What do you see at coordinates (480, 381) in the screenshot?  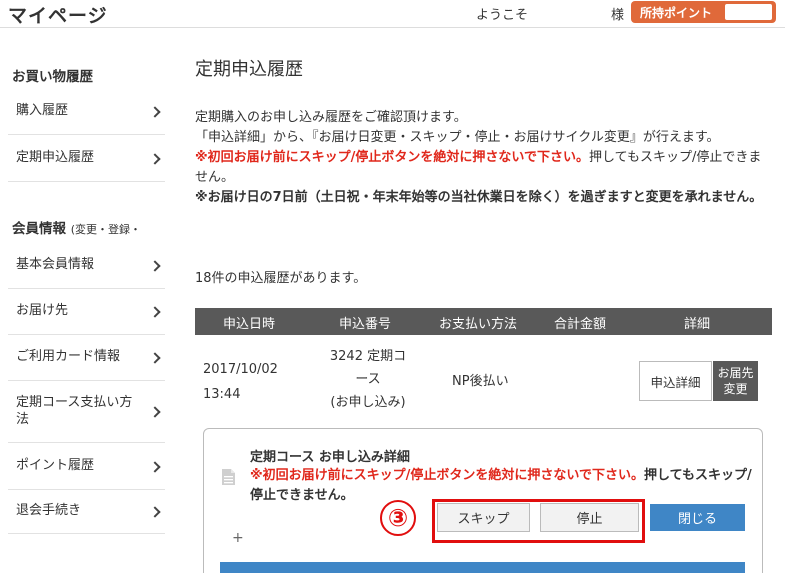 I see `payment-method: NP後払い` at bounding box center [480, 381].